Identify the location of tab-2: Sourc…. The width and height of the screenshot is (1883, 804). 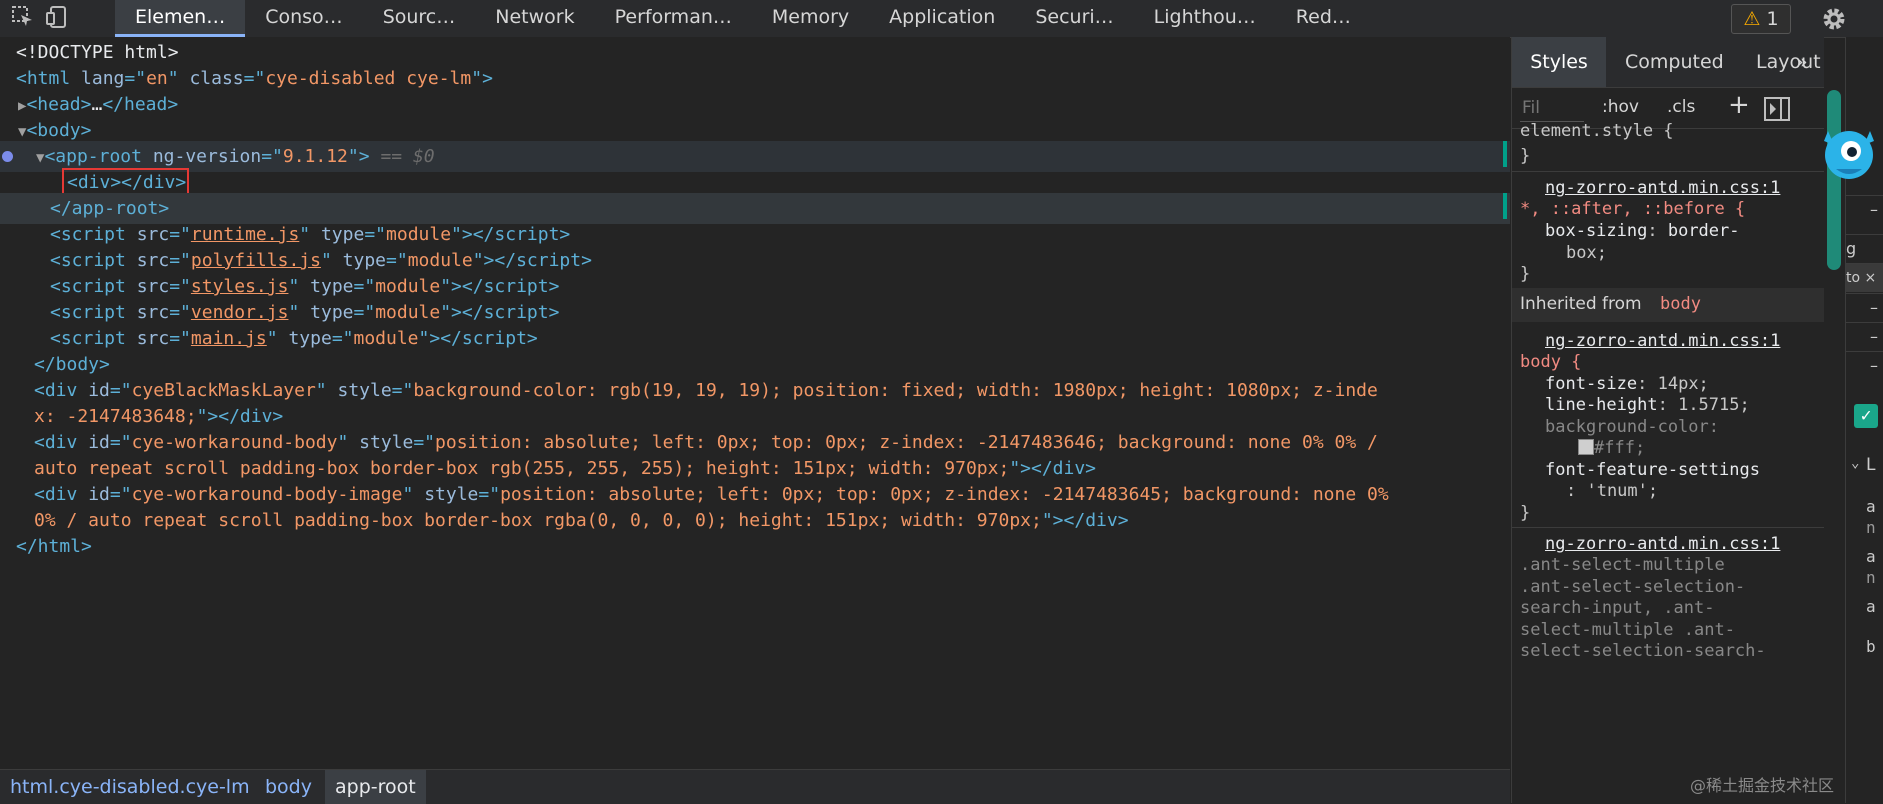
(419, 18).